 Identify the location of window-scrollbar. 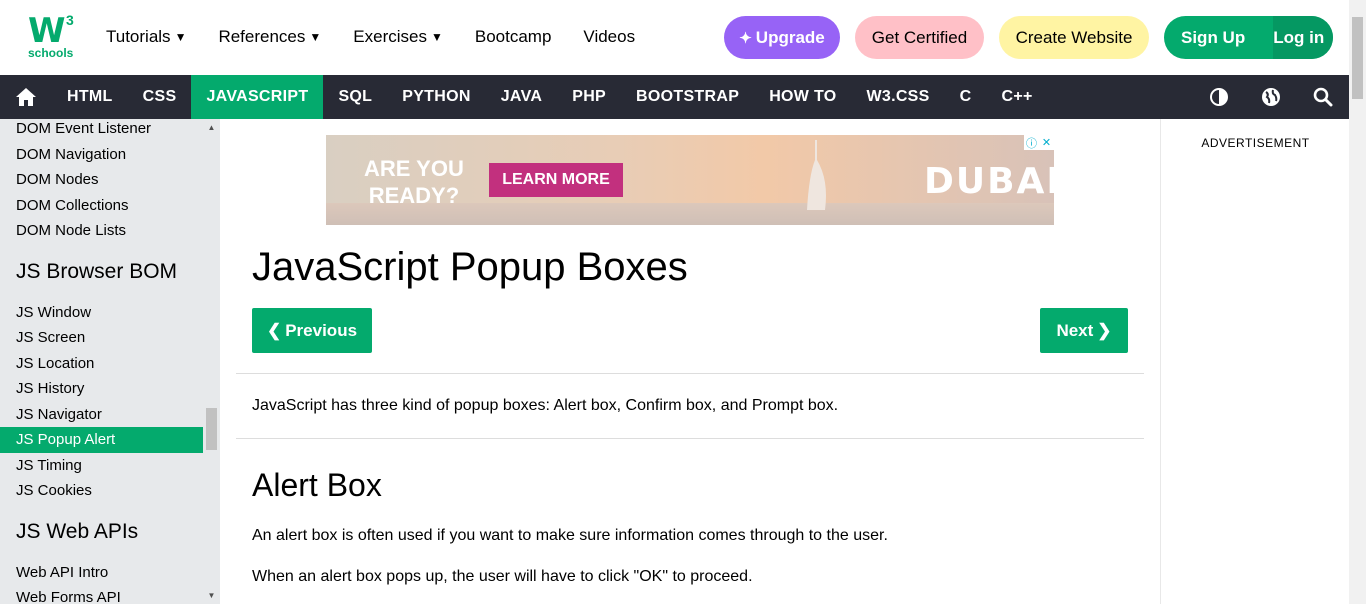
(1357, 302).